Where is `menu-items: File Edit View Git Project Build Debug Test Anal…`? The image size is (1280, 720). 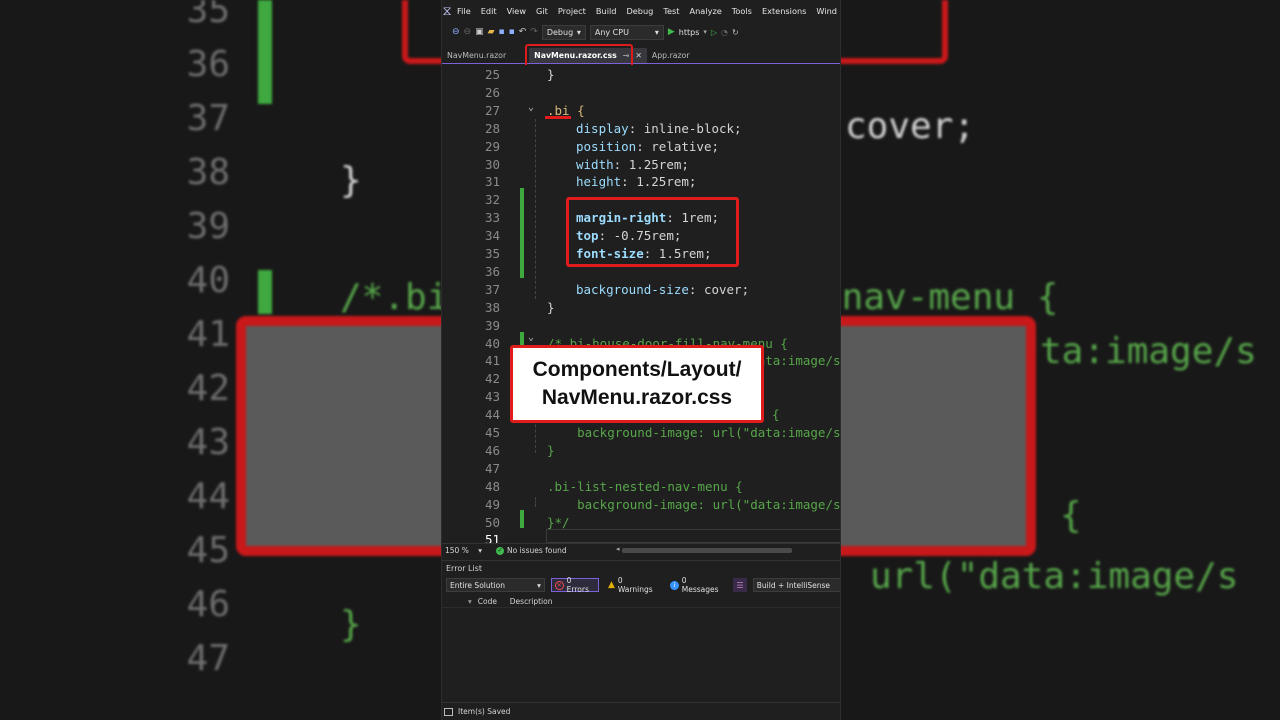 menu-items: File Edit View Git Project Build Debug Test Anal… is located at coordinates (646, 11).